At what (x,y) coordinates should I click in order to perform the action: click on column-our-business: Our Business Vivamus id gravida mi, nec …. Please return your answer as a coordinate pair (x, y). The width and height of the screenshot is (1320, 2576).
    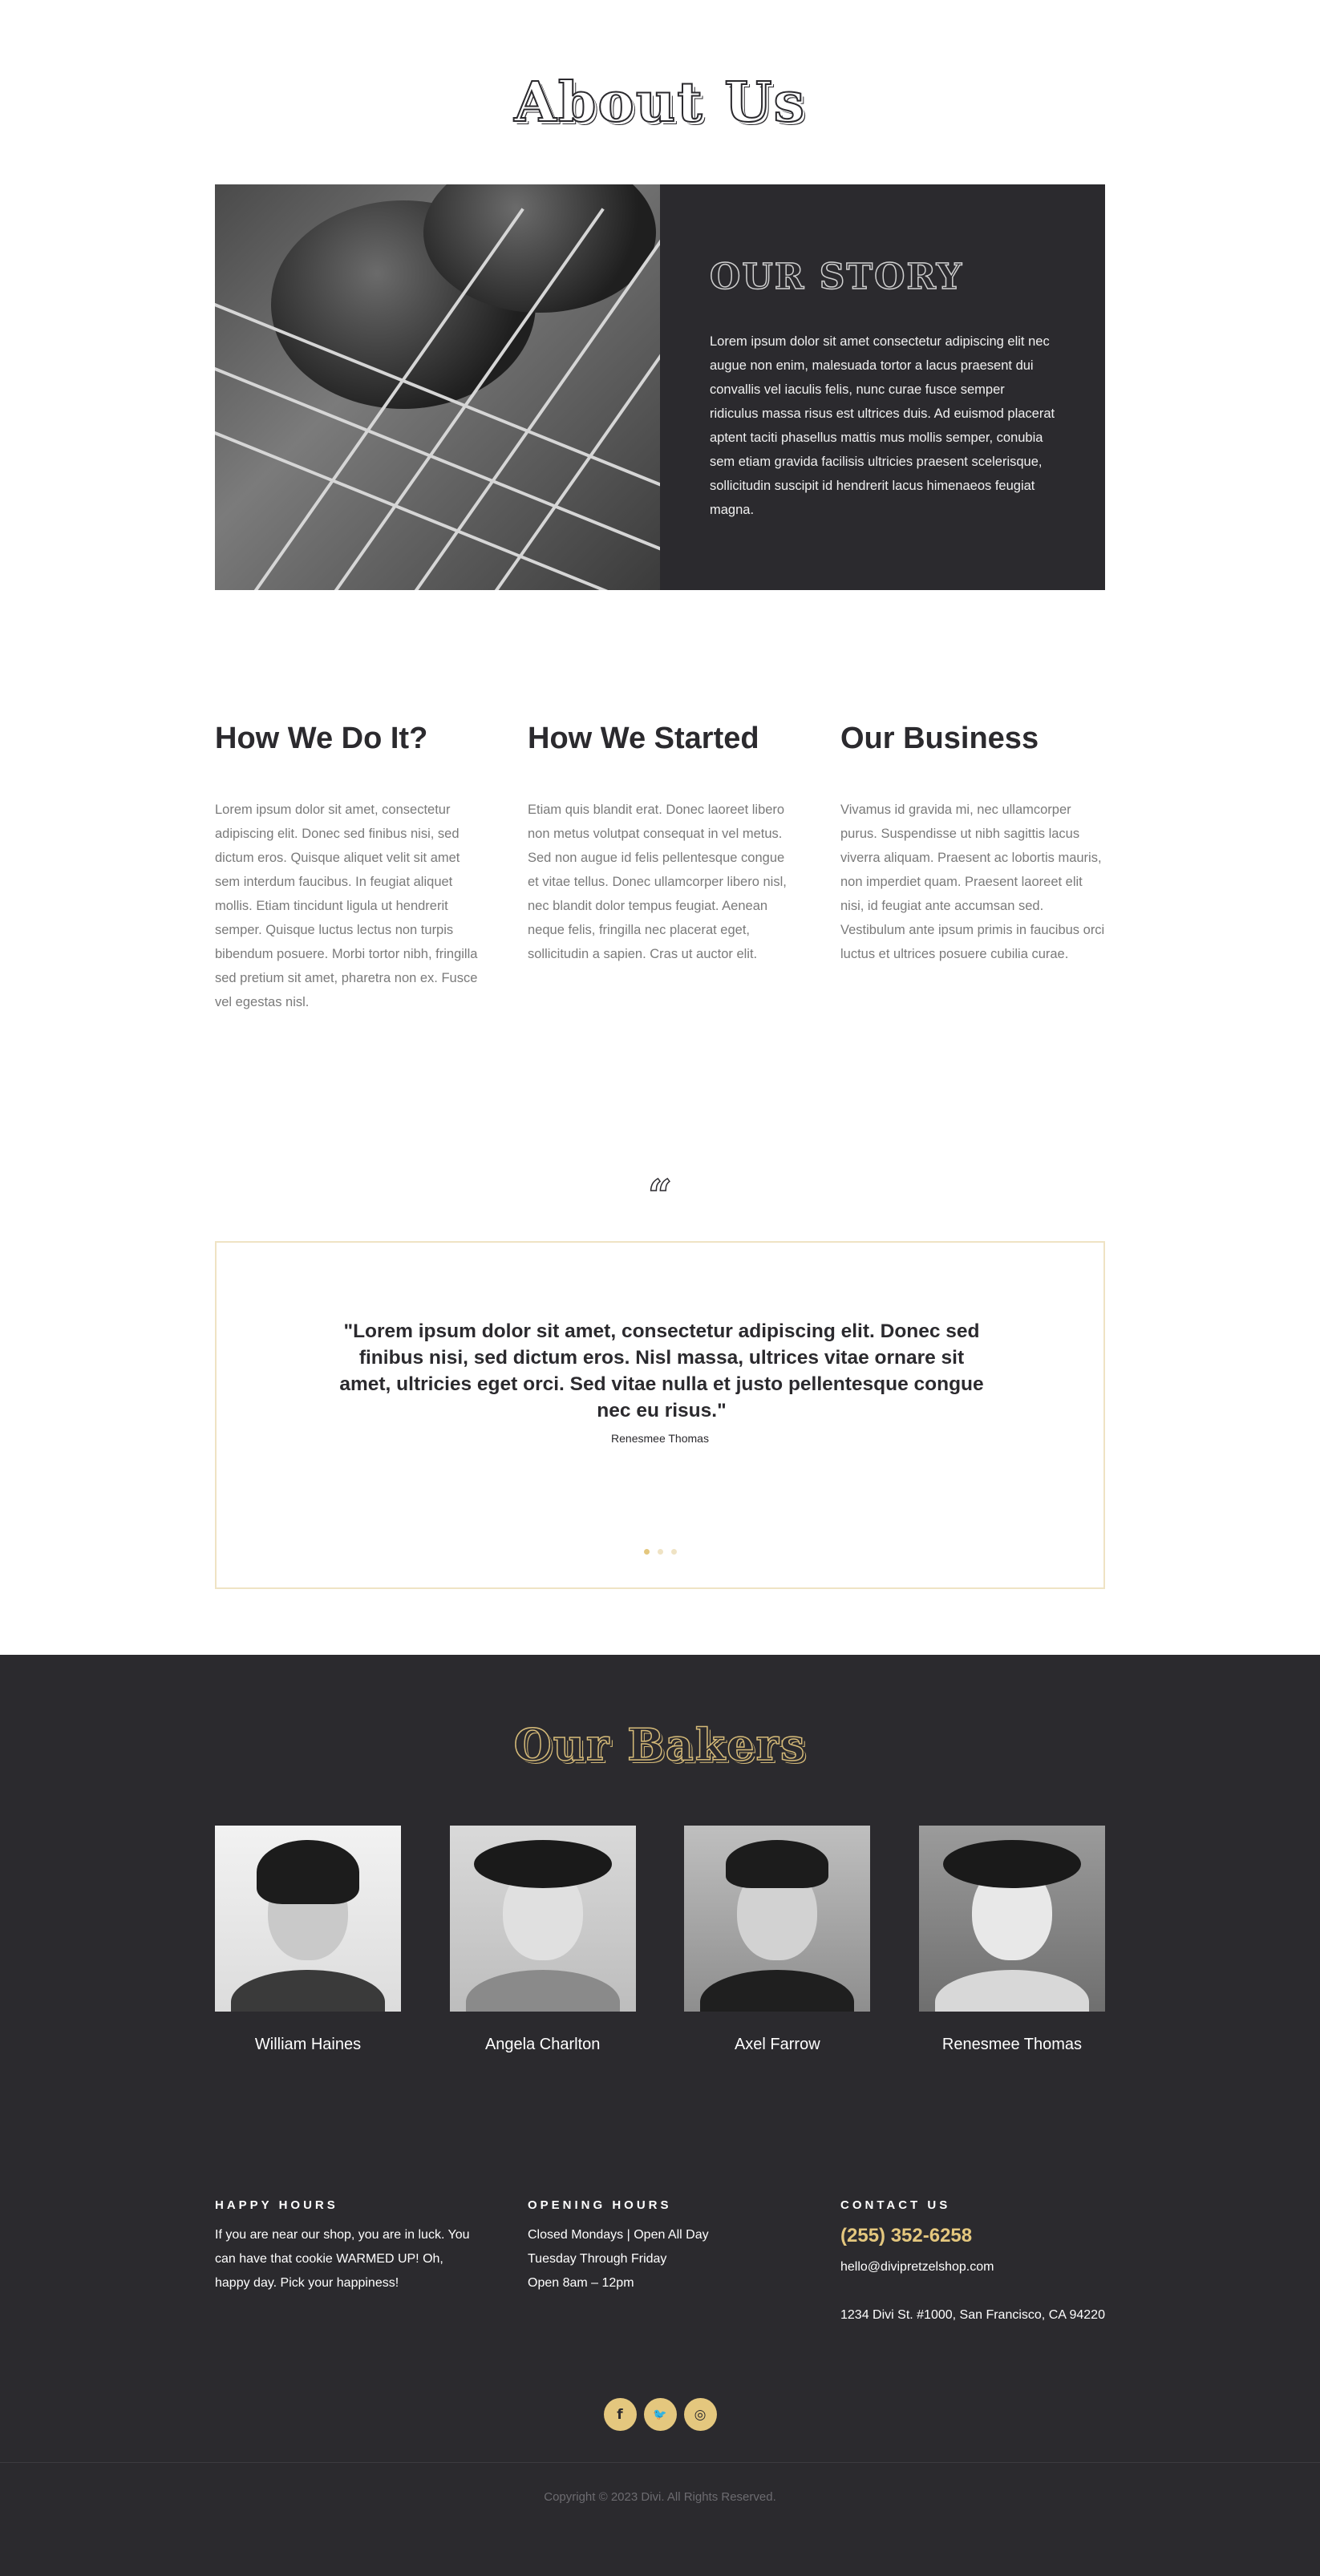
    Looking at the image, I should click on (973, 868).